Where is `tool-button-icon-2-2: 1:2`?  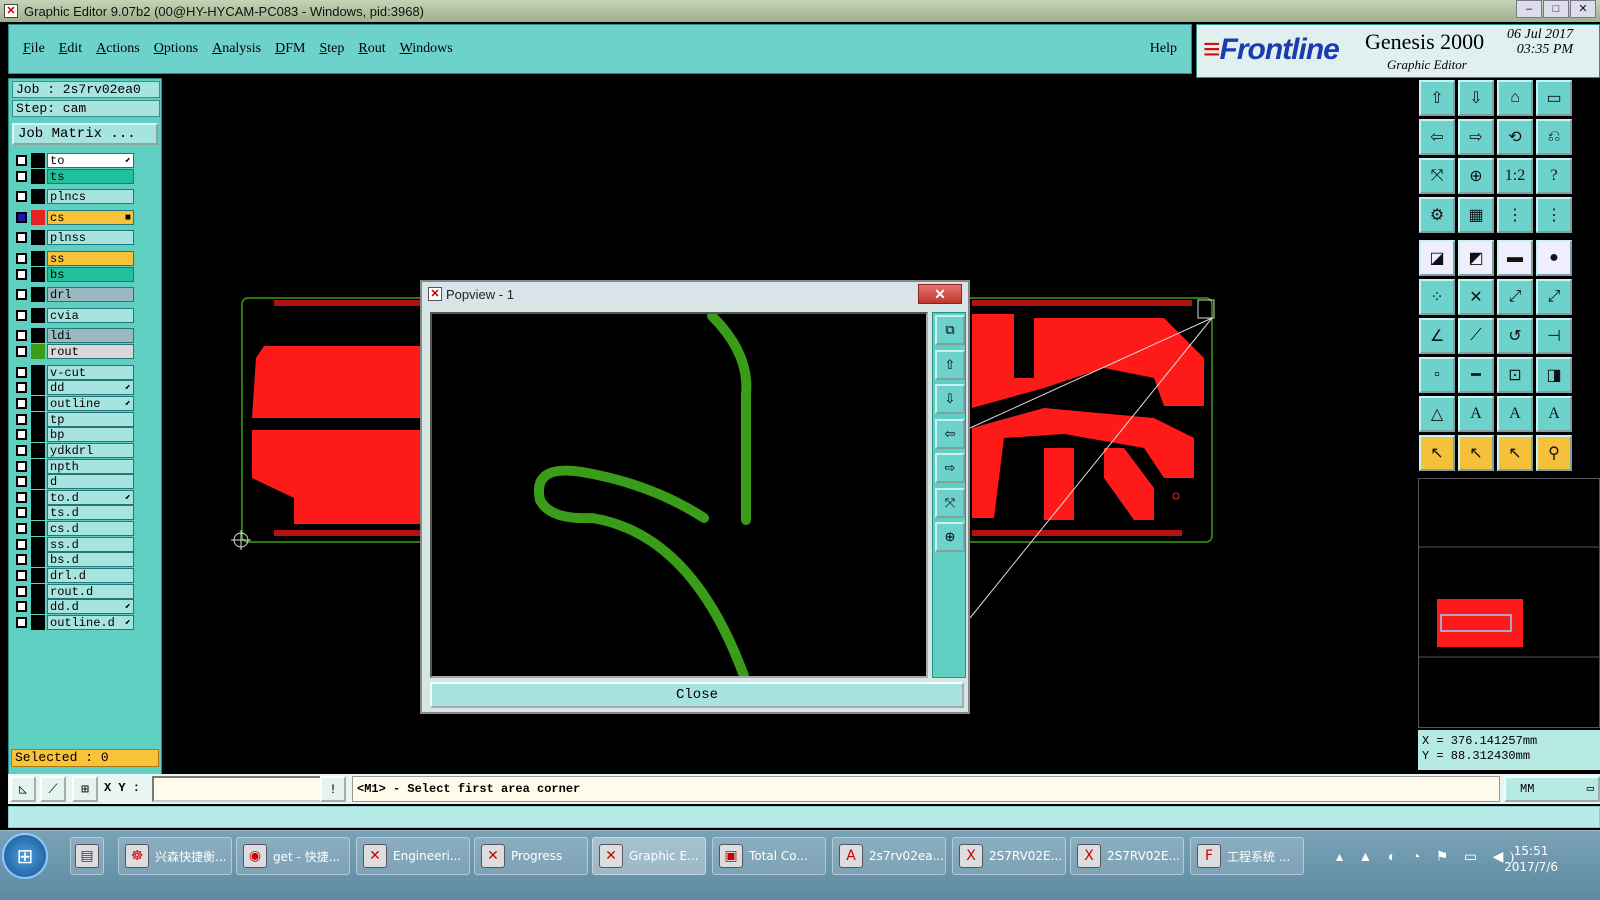 tool-button-icon-2-2: 1:2 is located at coordinates (1515, 176).